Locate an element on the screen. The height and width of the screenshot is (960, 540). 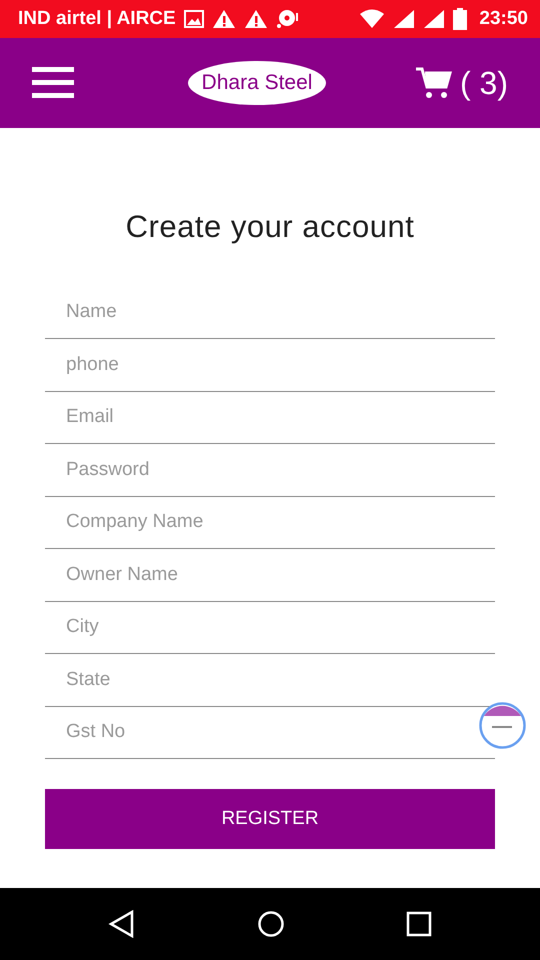
image-icon is located at coordinates (194, 19).